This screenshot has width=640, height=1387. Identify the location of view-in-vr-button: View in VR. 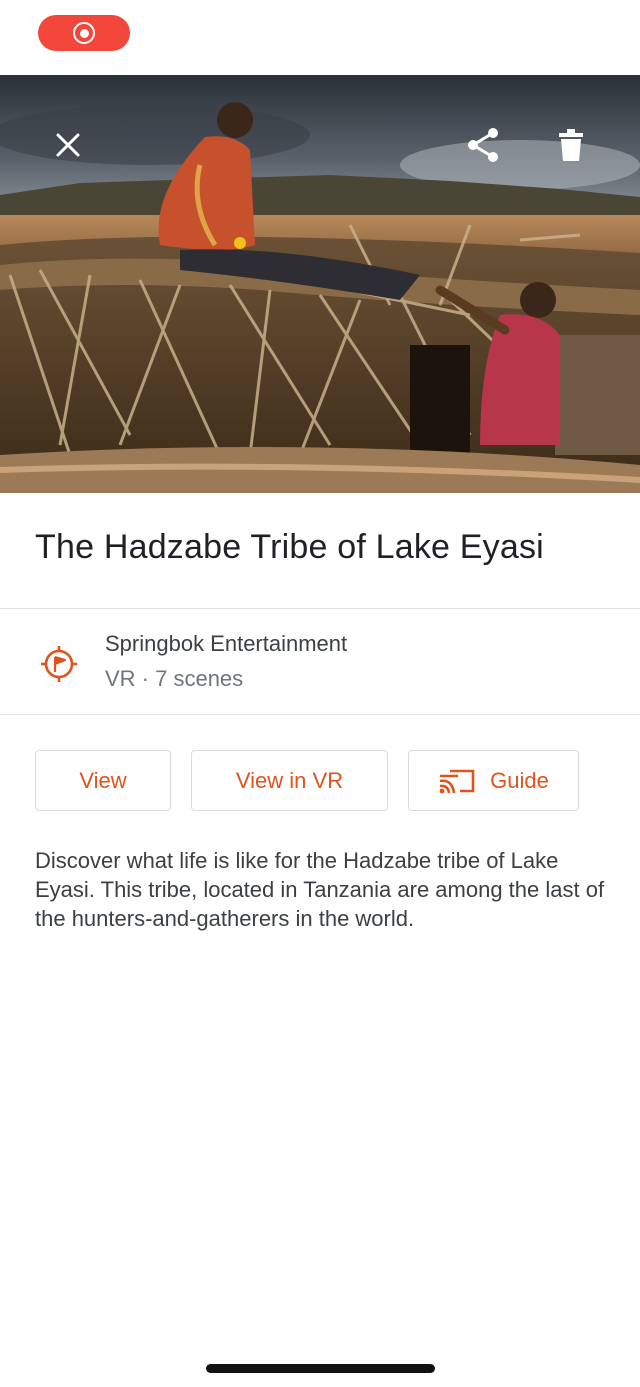
(289, 780).